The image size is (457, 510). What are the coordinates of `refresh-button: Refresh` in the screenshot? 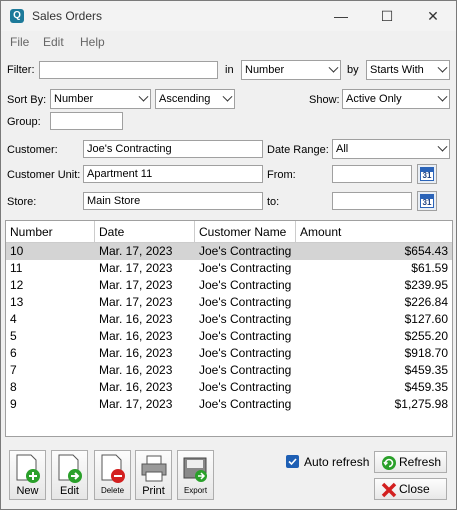 It's located at (410, 462).